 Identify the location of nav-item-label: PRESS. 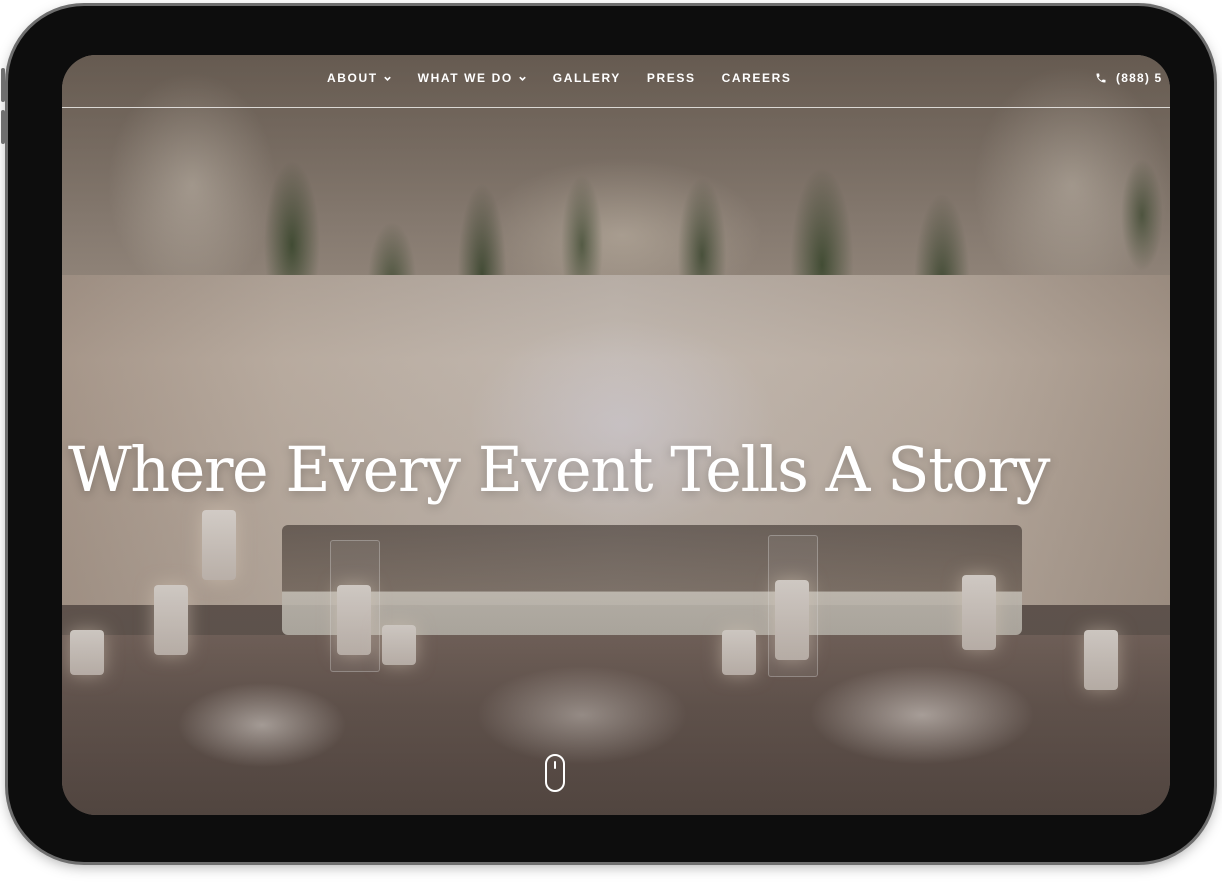
(671, 78).